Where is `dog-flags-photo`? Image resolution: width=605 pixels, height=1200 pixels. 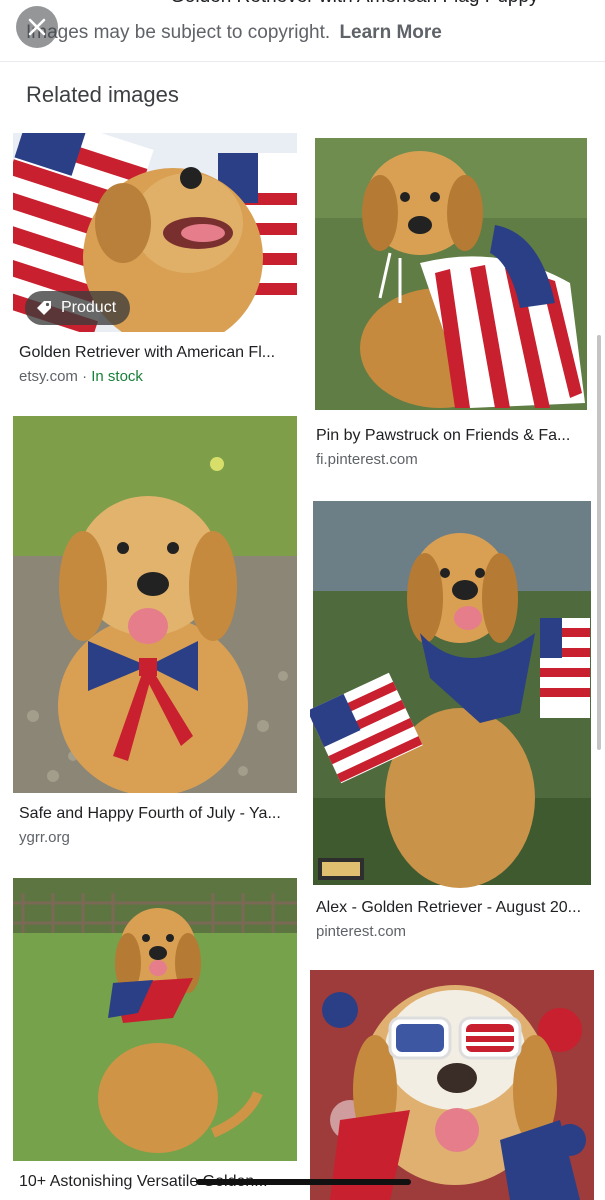 dog-flags-photo is located at coordinates (450, 694).